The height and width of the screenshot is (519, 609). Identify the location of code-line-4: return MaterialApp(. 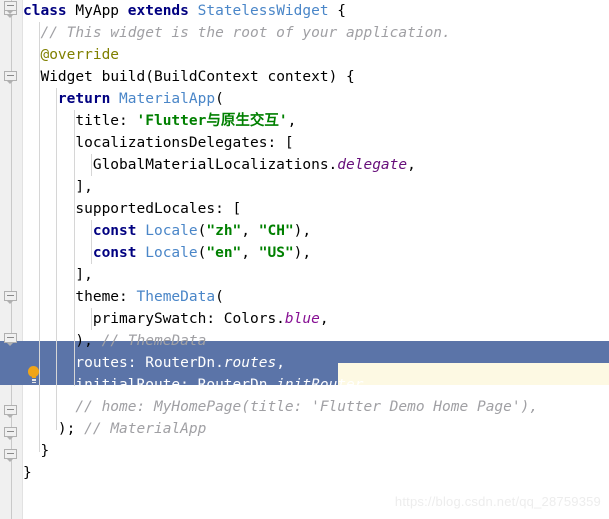
(123, 99).